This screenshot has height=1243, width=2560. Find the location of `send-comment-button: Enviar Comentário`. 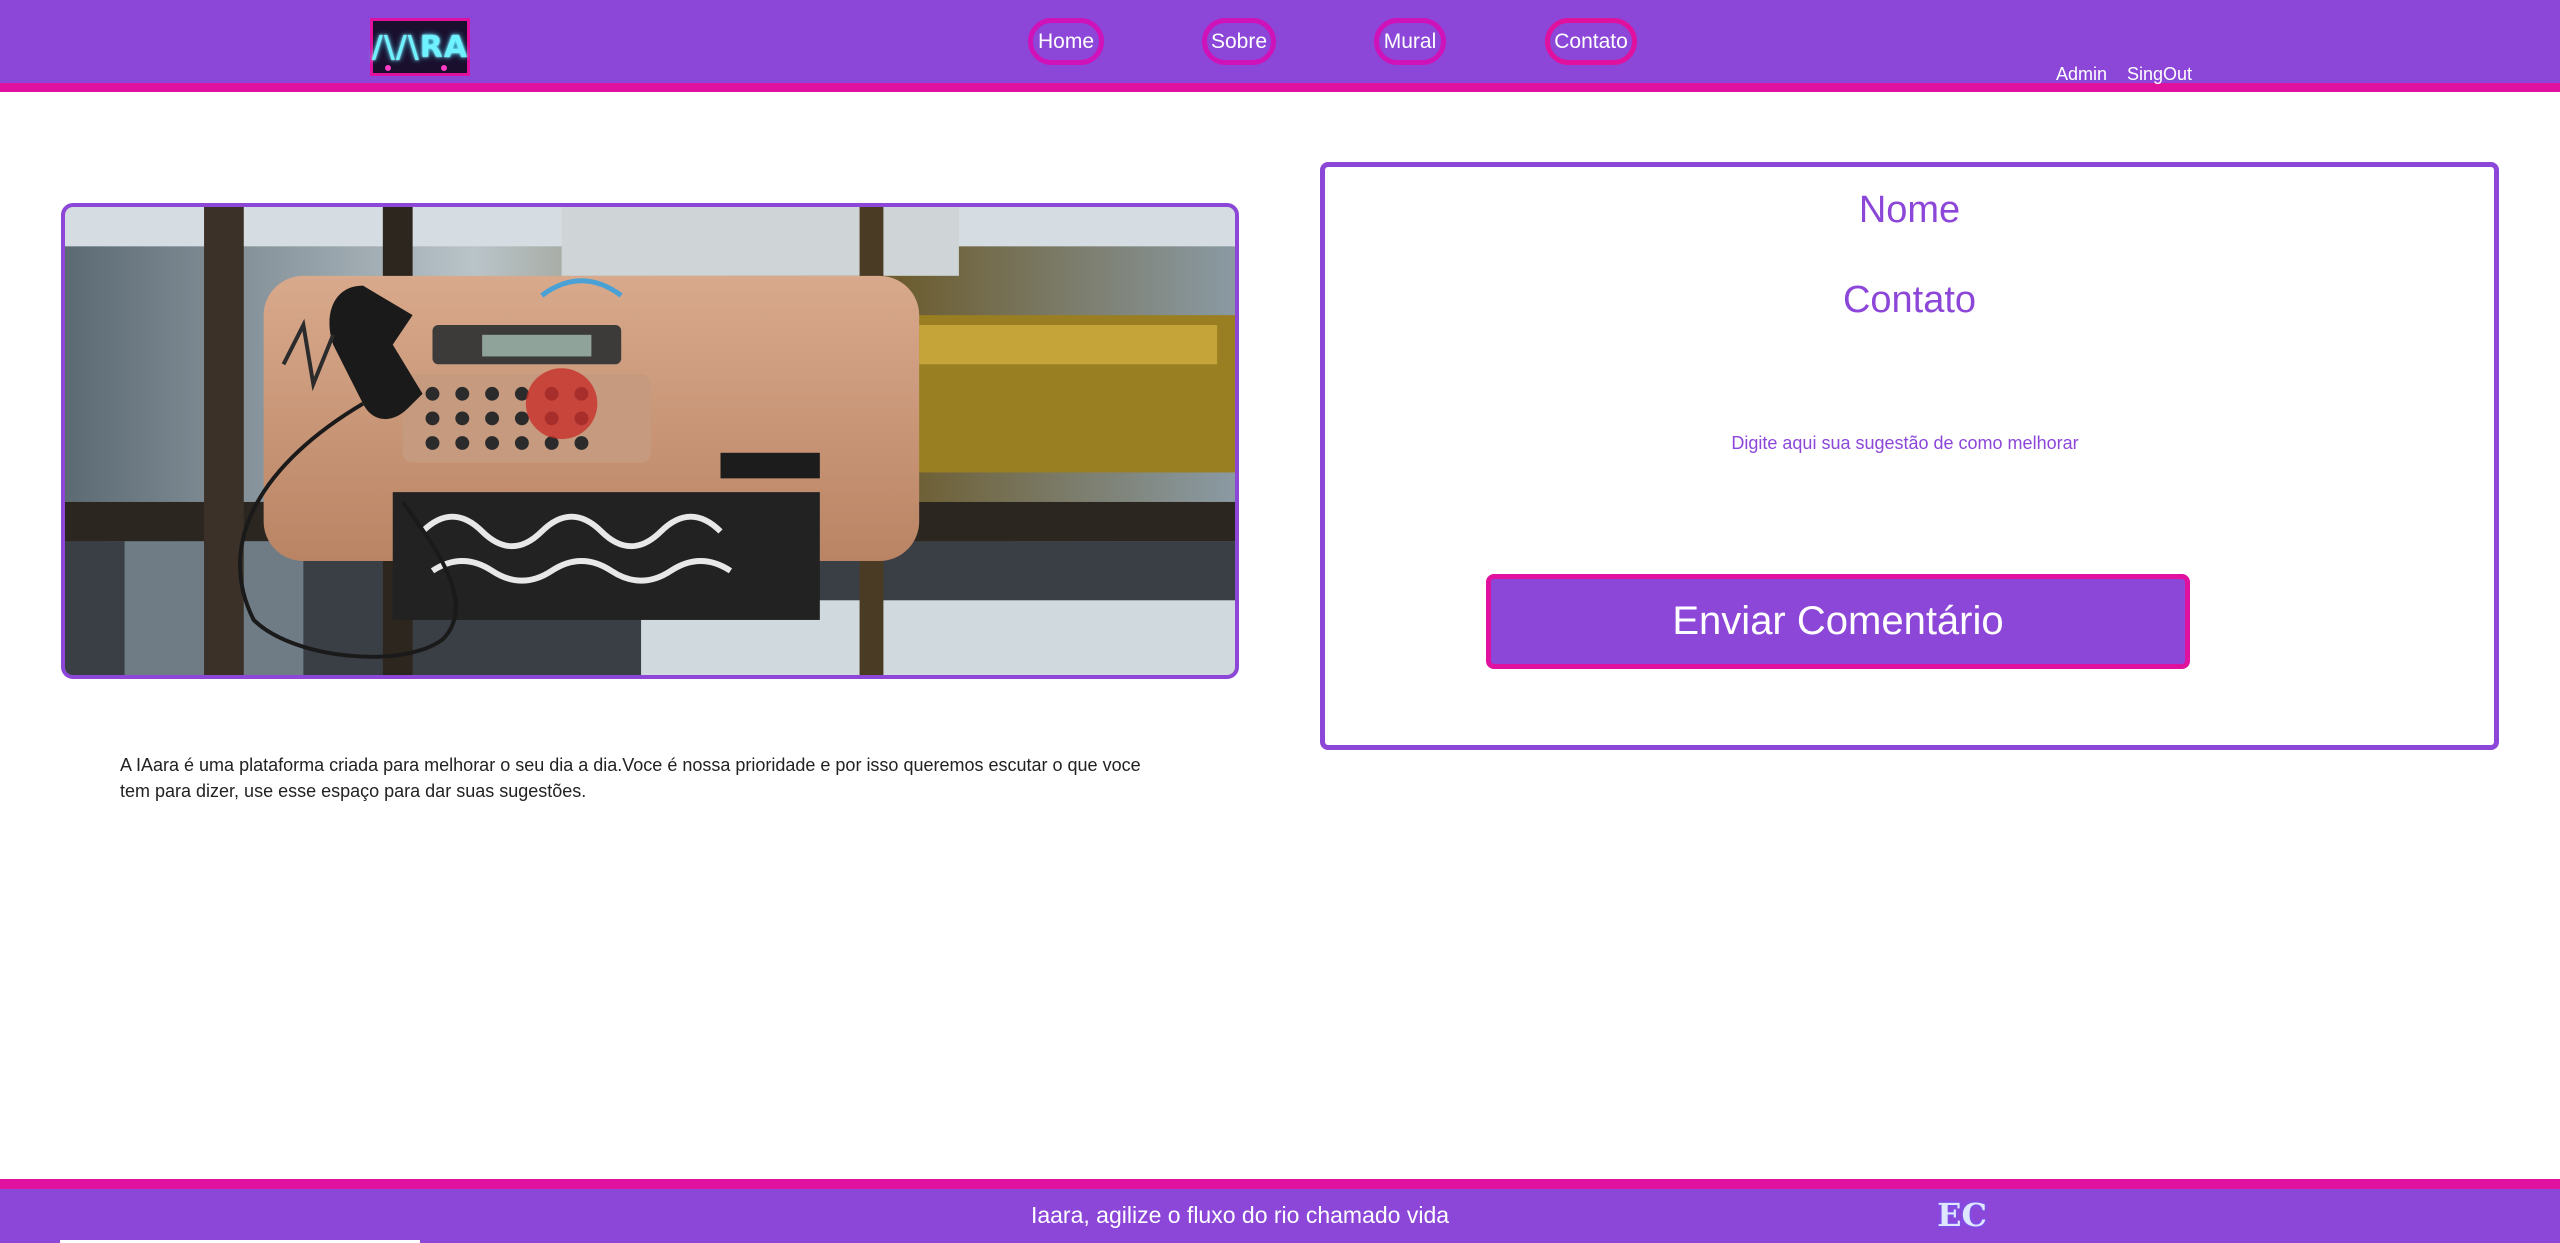

send-comment-button: Enviar Comentário is located at coordinates (1838, 621).